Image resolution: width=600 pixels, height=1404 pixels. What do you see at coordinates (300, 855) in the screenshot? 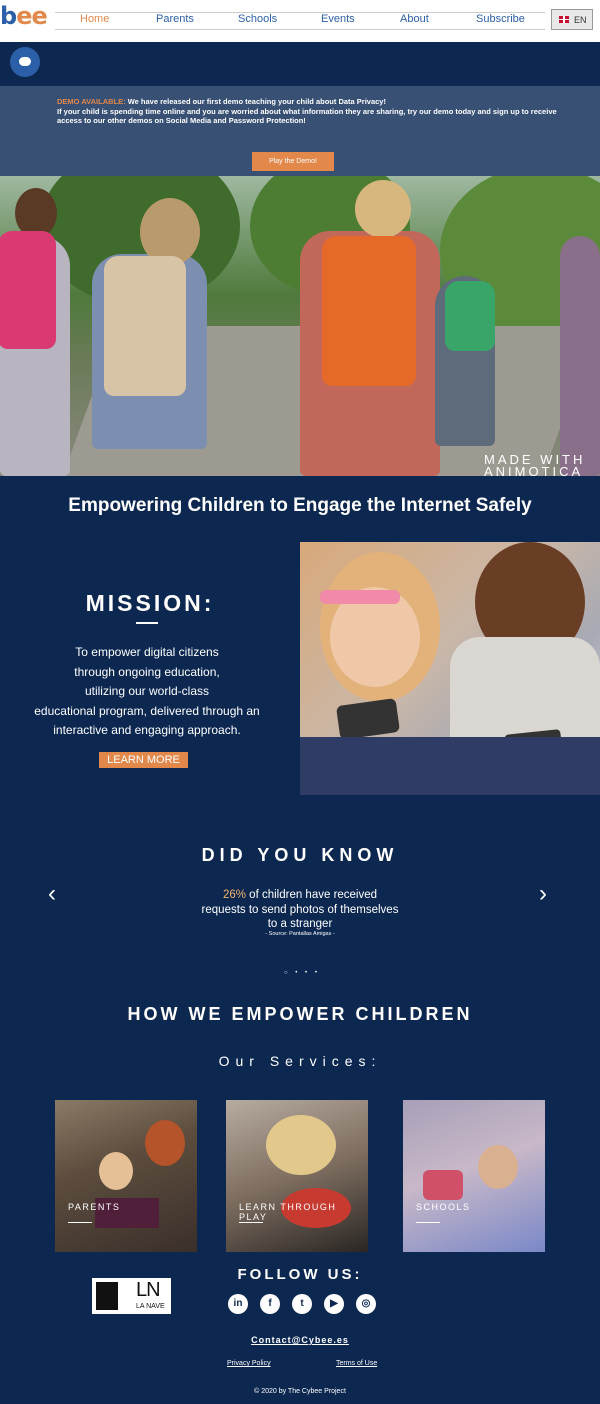
I see `did-you-know-title: DID YOU KNOW` at bounding box center [300, 855].